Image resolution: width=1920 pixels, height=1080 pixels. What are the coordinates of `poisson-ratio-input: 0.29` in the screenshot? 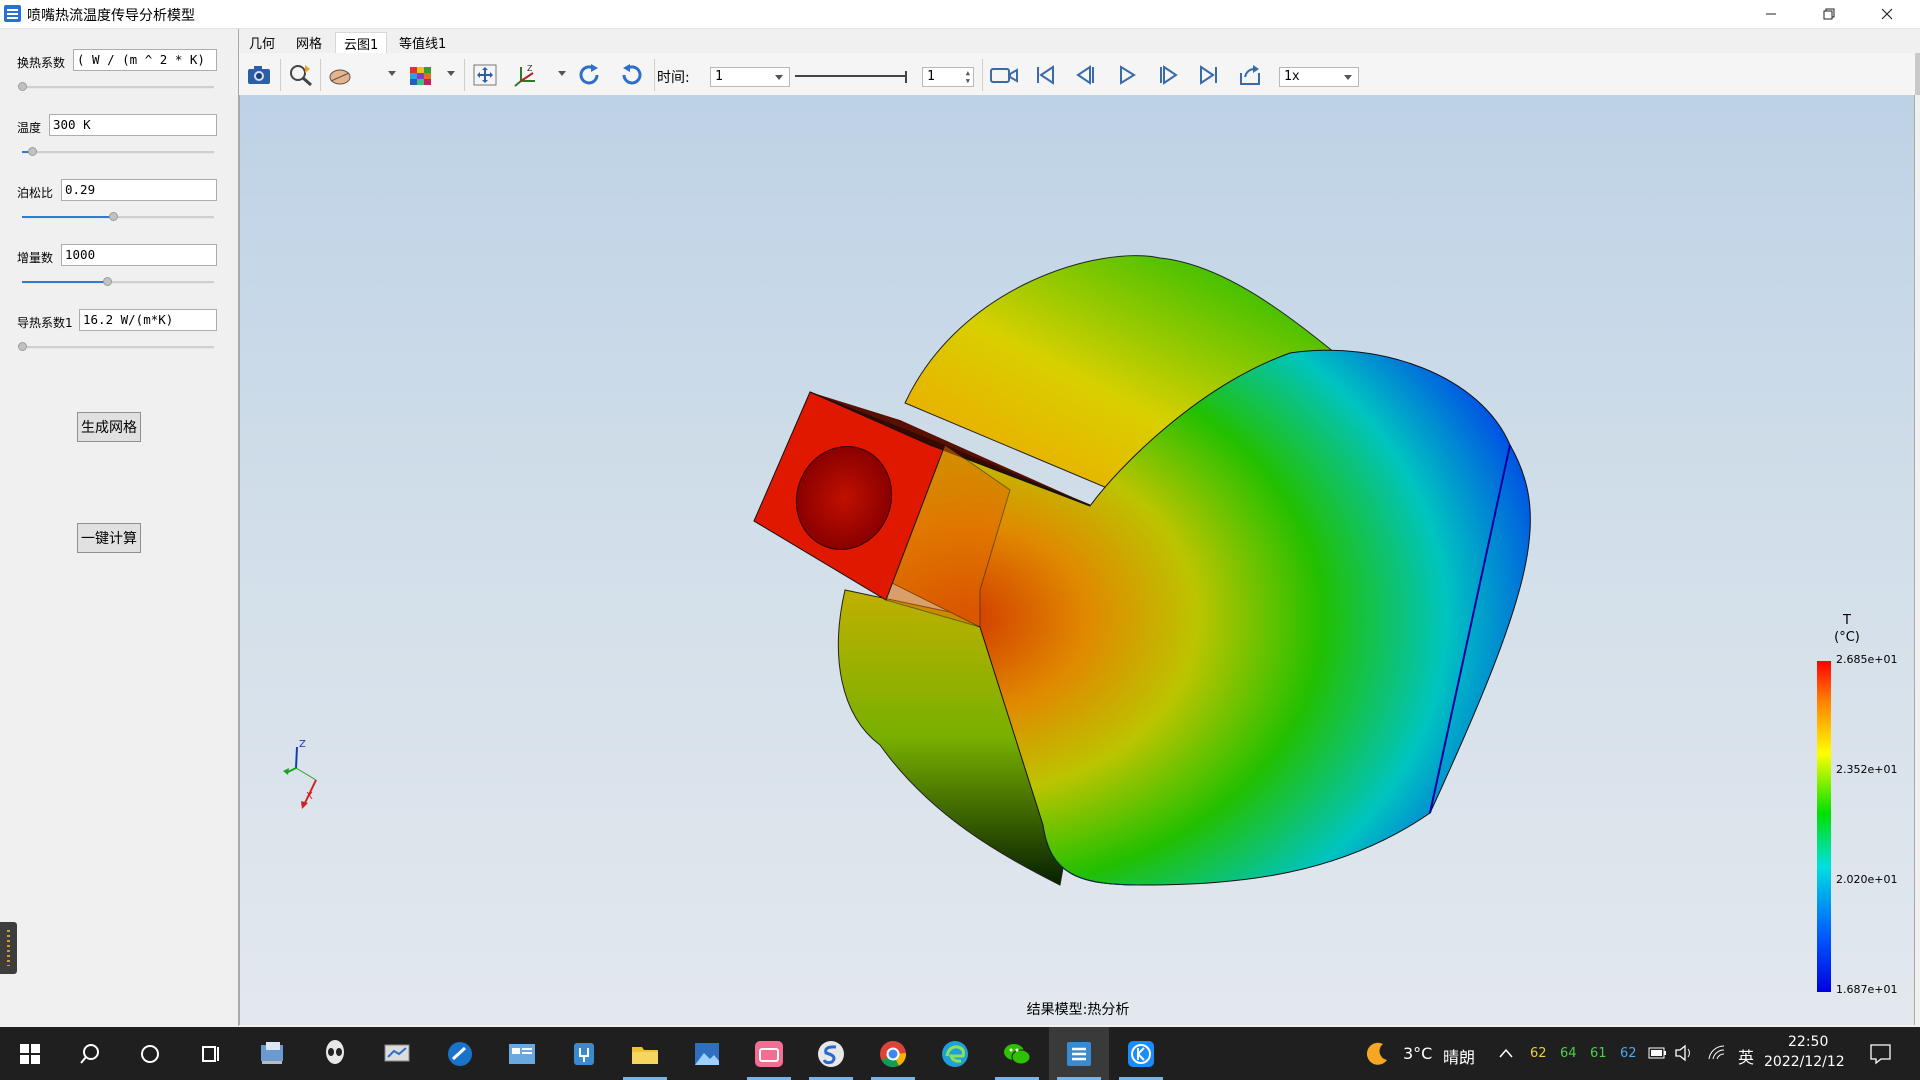 It's located at (139, 190).